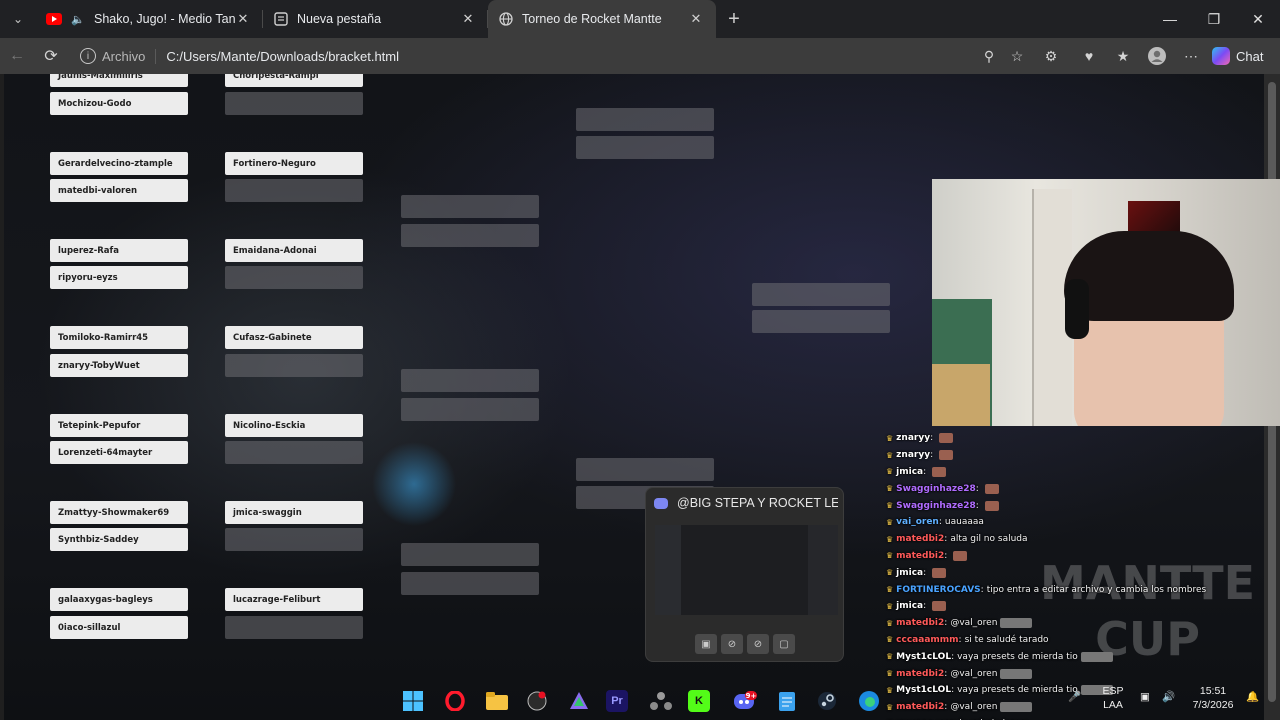  Describe the element at coordinates (917, 522) in the screenshot. I see `chat-username: vai_oren` at that location.